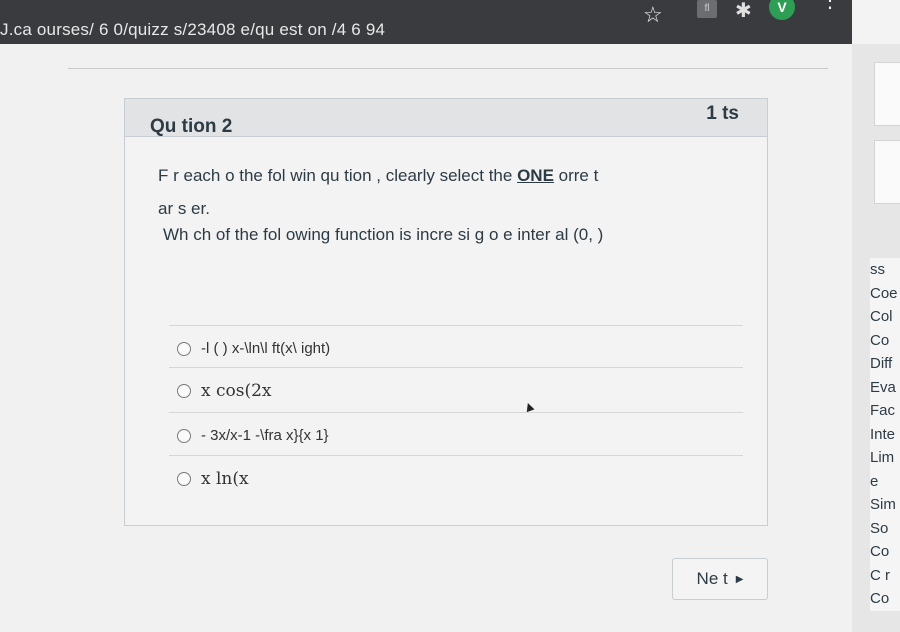 This screenshot has width=900, height=632. What do you see at coordinates (265, 435) in the screenshot?
I see `answer-label: - 3x/x-1 -\fra x}{x 1}` at bounding box center [265, 435].